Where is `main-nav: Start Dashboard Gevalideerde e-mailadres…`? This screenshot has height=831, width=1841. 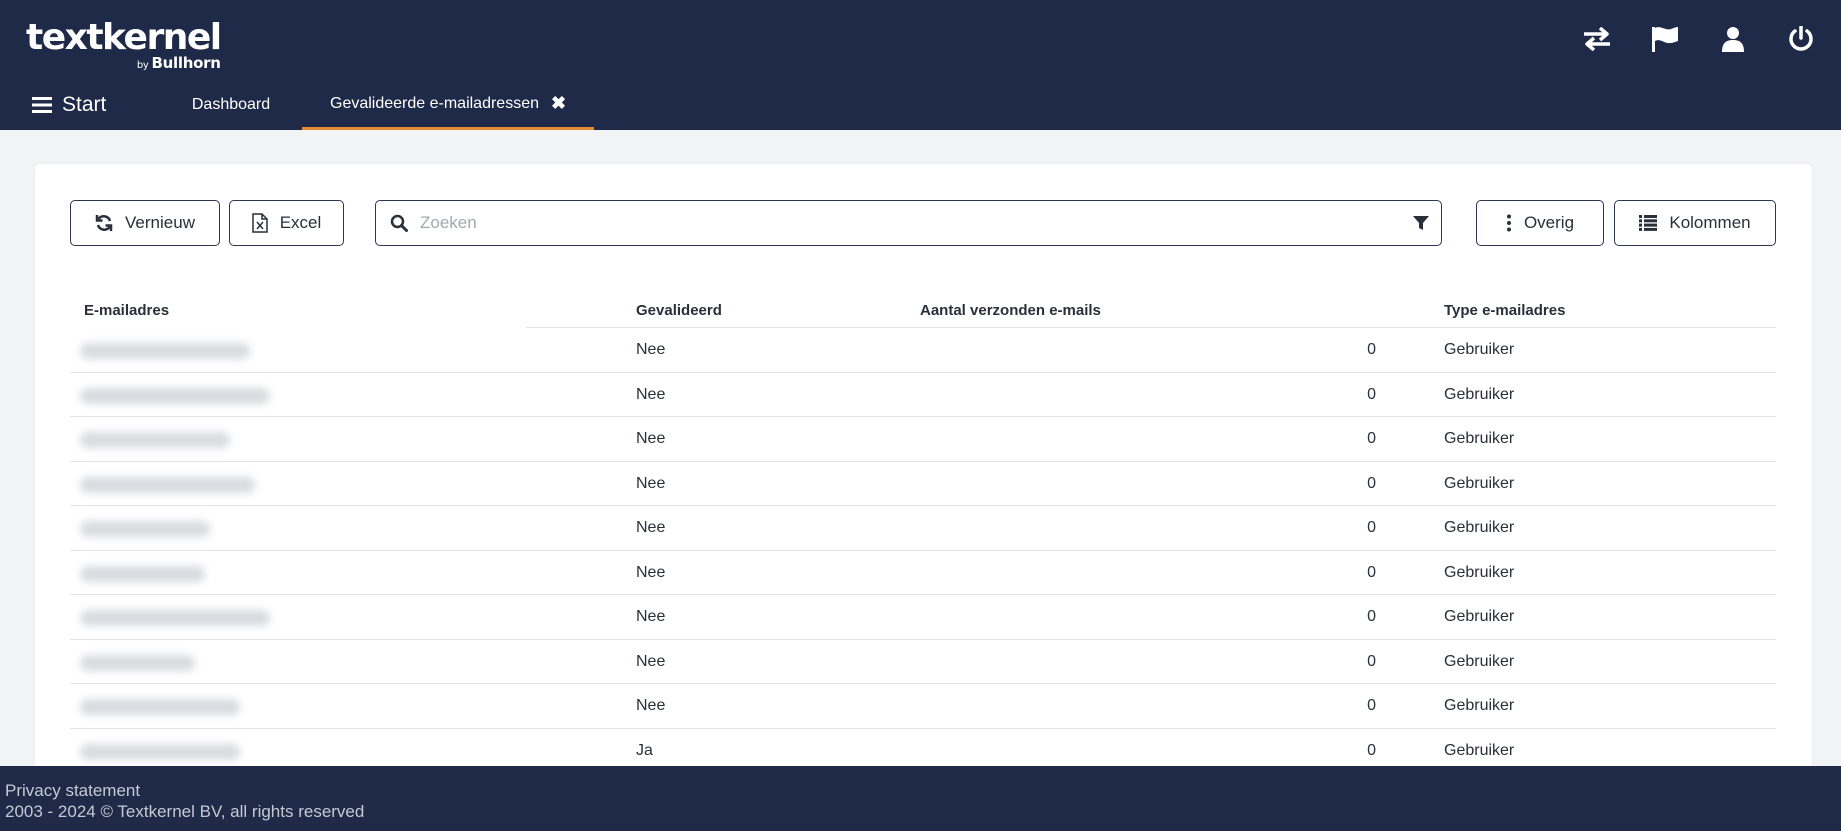
main-nav: Start Dashboard Gevalideerde e-mailadres… is located at coordinates (297, 105).